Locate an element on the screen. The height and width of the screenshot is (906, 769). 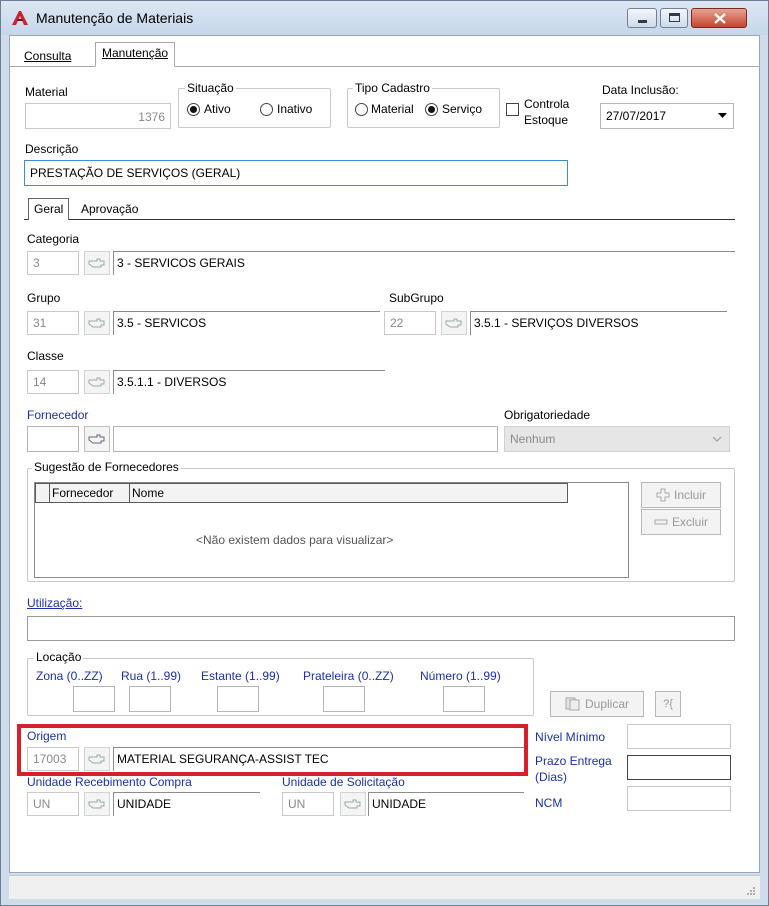
tipo-material-label: Material is located at coordinates (392, 109).